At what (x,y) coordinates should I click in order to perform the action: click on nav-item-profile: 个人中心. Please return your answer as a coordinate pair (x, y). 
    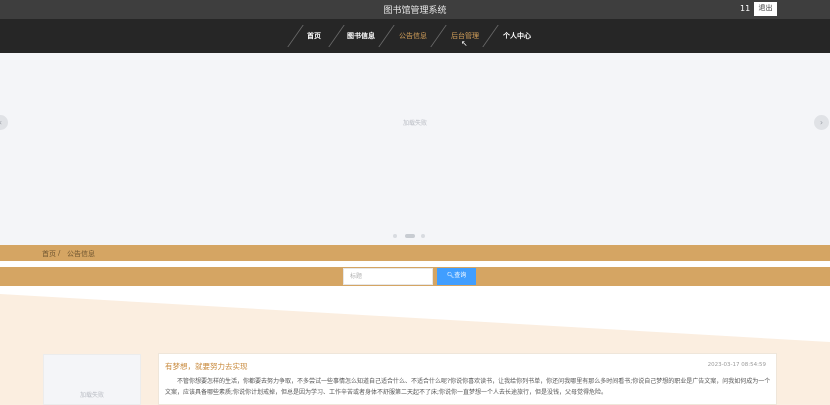
    Looking at the image, I should click on (517, 36).